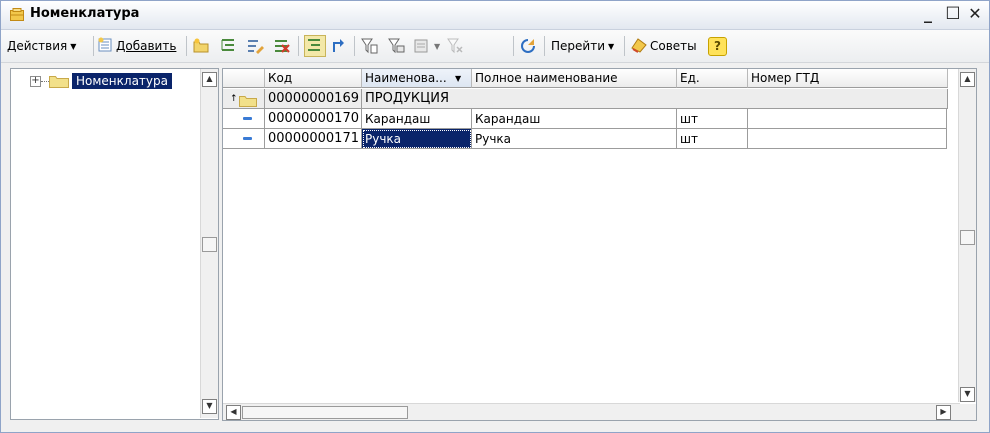  What do you see at coordinates (495, 15) in the screenshot?
I see `title-bar: Номенклатура _ ☐ ✕` at bounding box center [495, 15].